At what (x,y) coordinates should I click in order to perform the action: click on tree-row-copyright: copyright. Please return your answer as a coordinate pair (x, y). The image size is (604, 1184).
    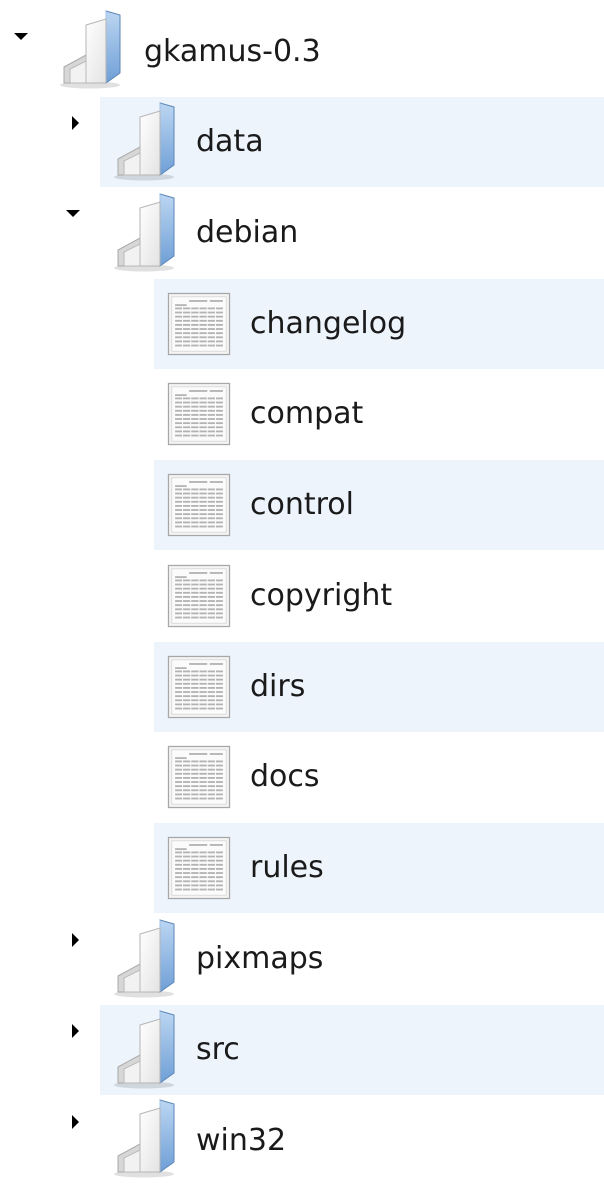
    Looking at the image, I should click on (379, 596).